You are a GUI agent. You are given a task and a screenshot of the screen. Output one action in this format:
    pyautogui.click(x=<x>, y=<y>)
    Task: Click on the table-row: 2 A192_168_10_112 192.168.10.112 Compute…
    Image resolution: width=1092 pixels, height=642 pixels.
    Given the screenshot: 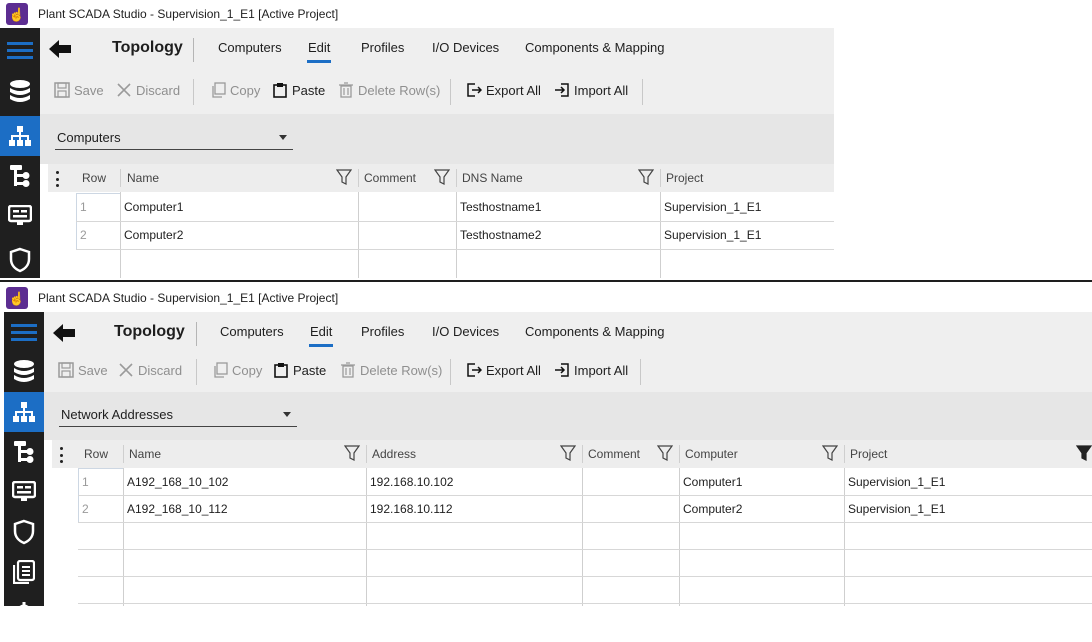 What is the action you would take?
    pyautogui.click(x=572, y=508)
    